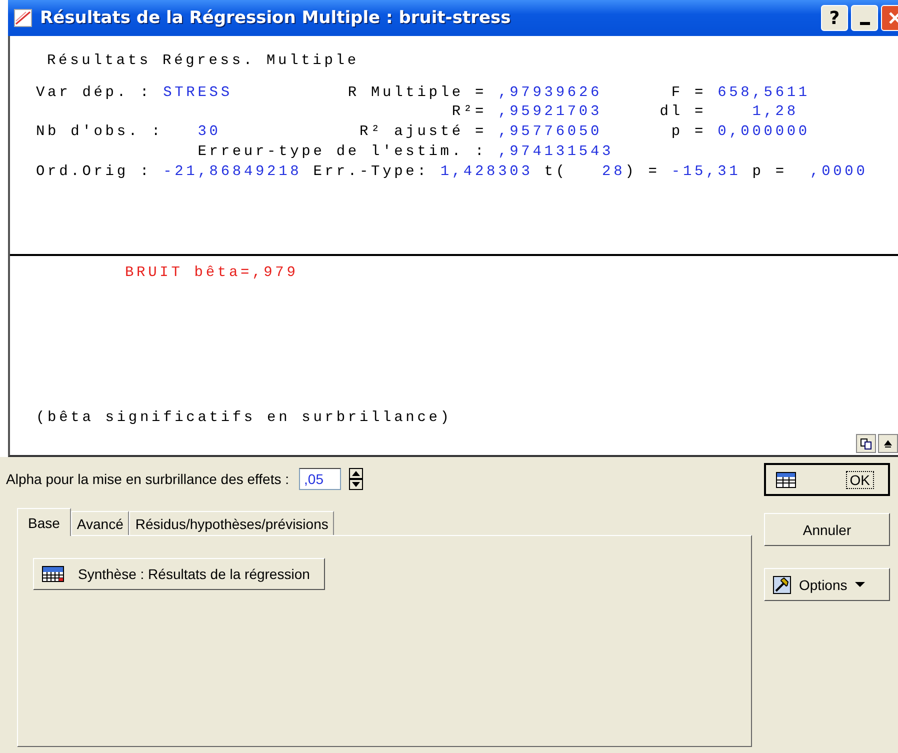 This screenshot has width=898, height=753. What do you see at coordinates (244, 418) in the screenshot?
I see `footnote: (bêta significatifs en surbrillance)` at bounding box center [244, 418].